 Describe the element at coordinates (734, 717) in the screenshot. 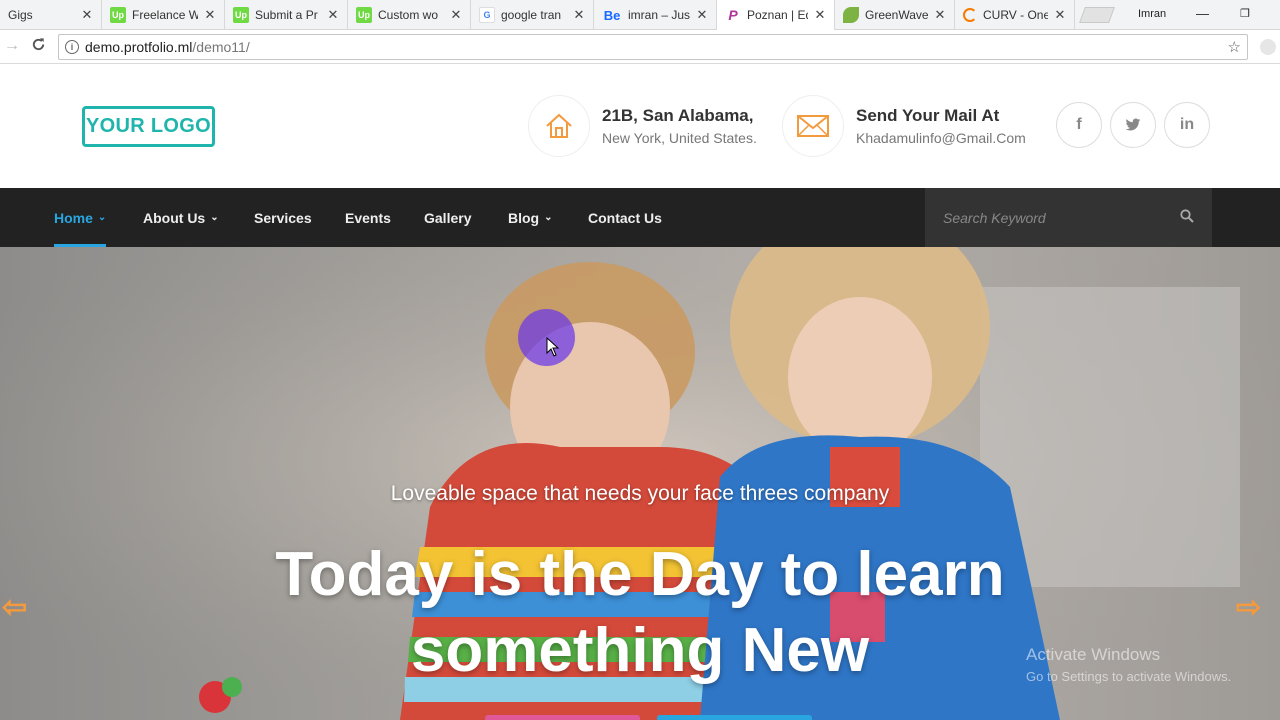

I see `hero-button-secondary` at that location.